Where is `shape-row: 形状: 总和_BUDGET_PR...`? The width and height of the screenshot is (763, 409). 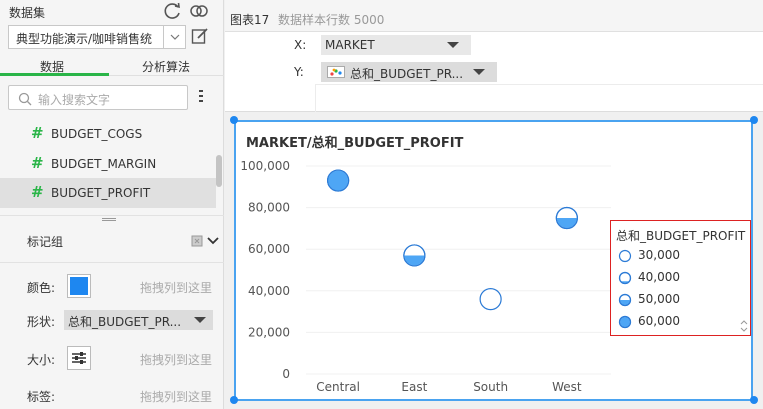
shape-row: 形状: 总和_BUDGET_PR... is located at coordinates (112, 320).